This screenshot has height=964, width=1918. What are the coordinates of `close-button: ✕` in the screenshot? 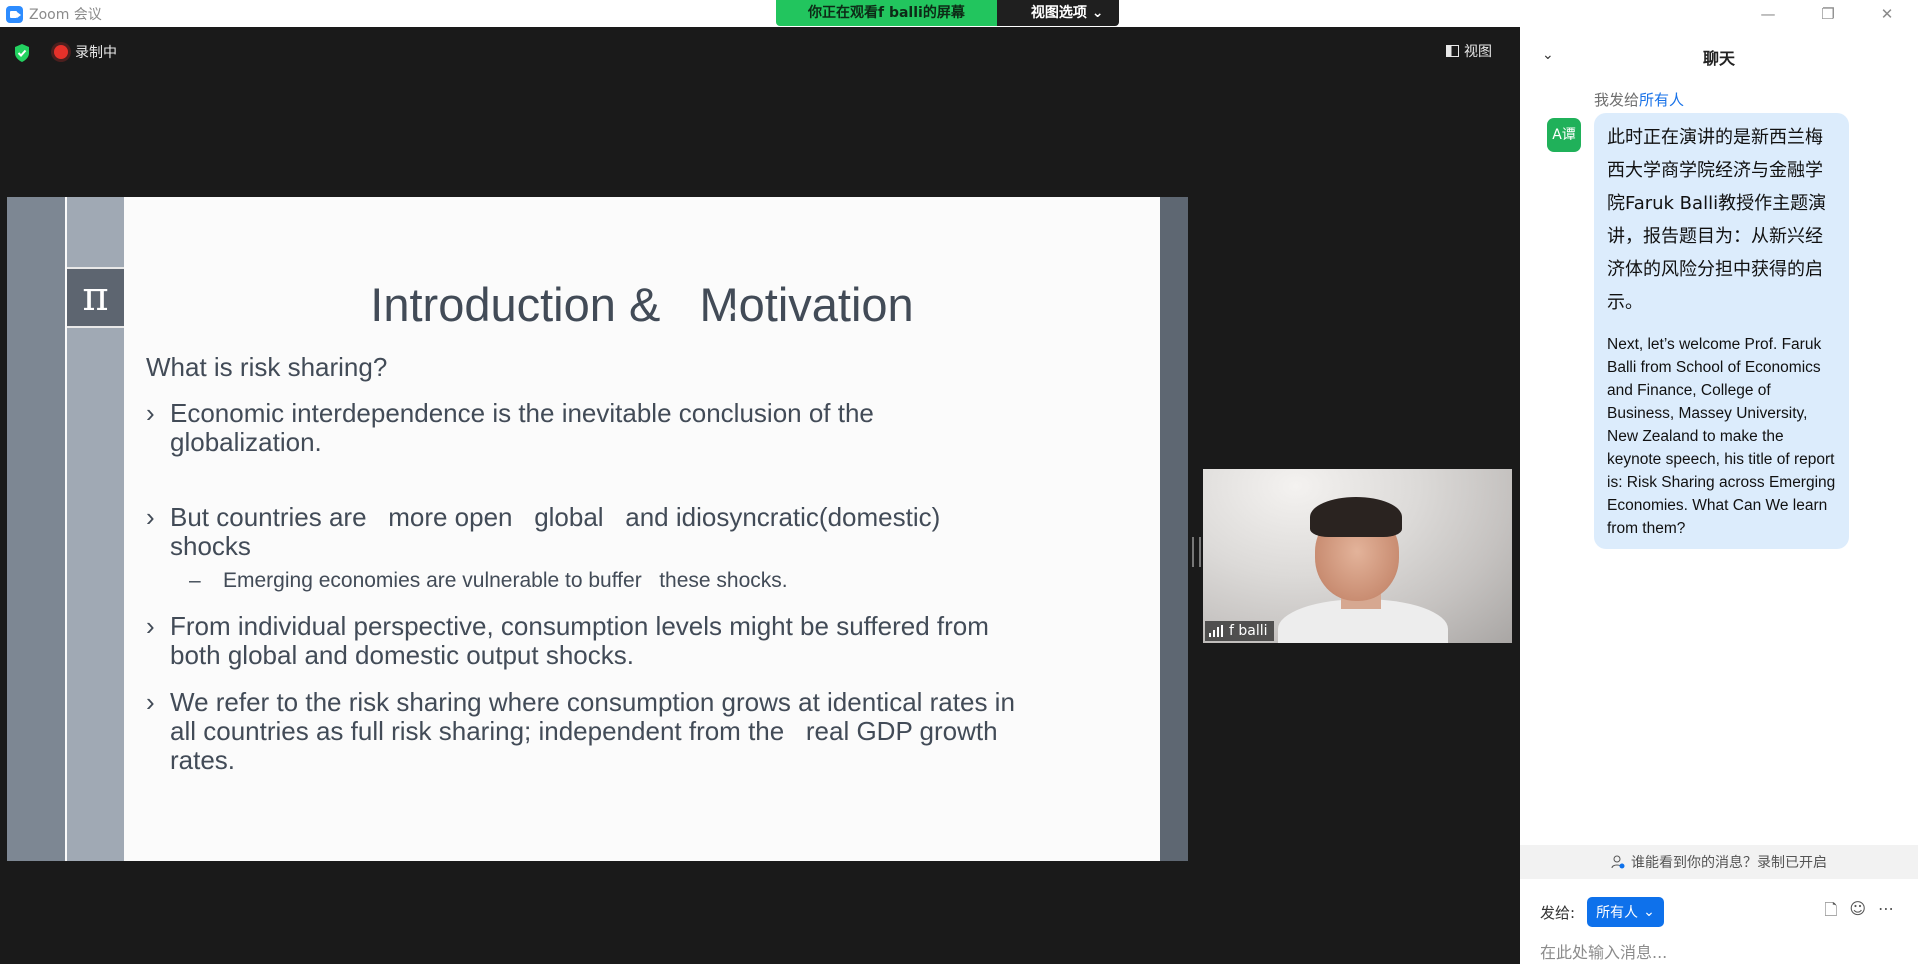 It's located at (1887, 13).